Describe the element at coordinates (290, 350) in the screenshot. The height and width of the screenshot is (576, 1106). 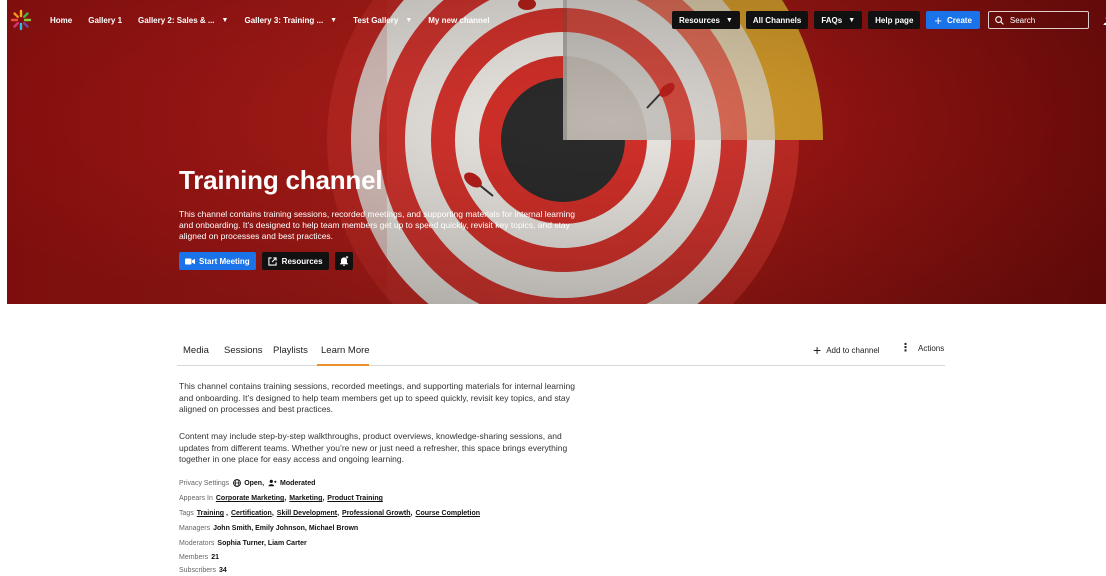
I see `tab-playlists: Playlists` at that location.